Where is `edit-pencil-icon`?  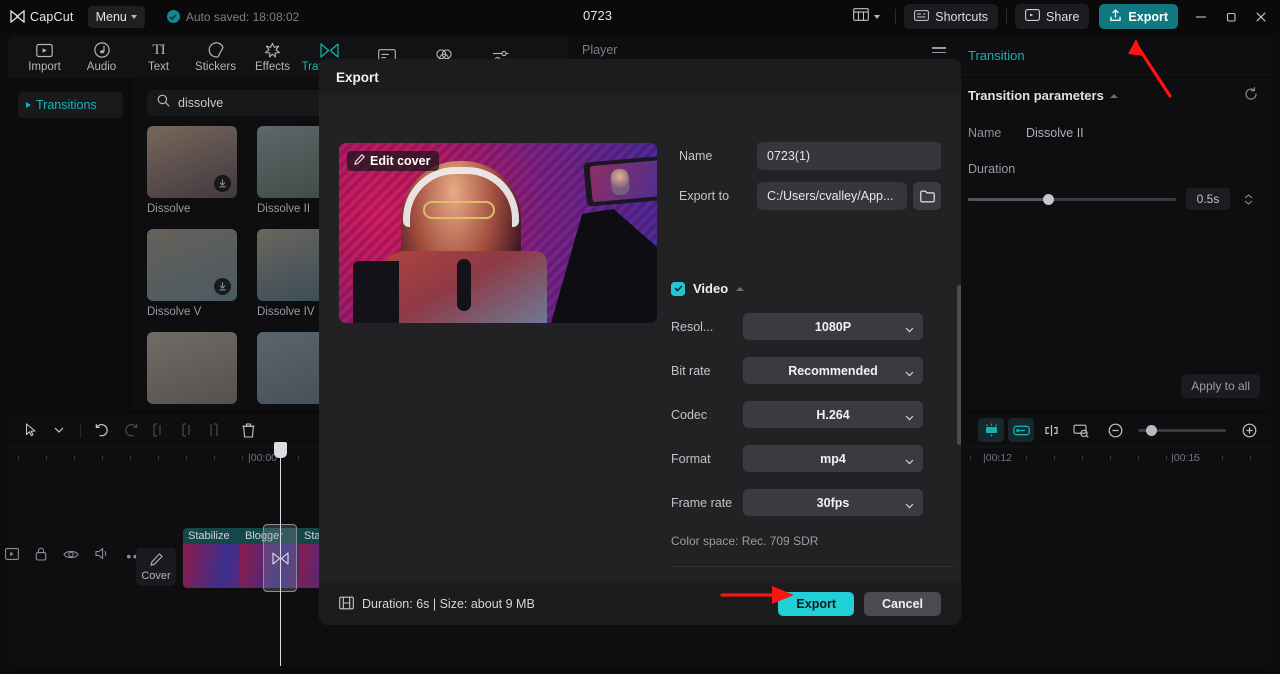
edit-pencil-icon is located at coordinates (156, 560).